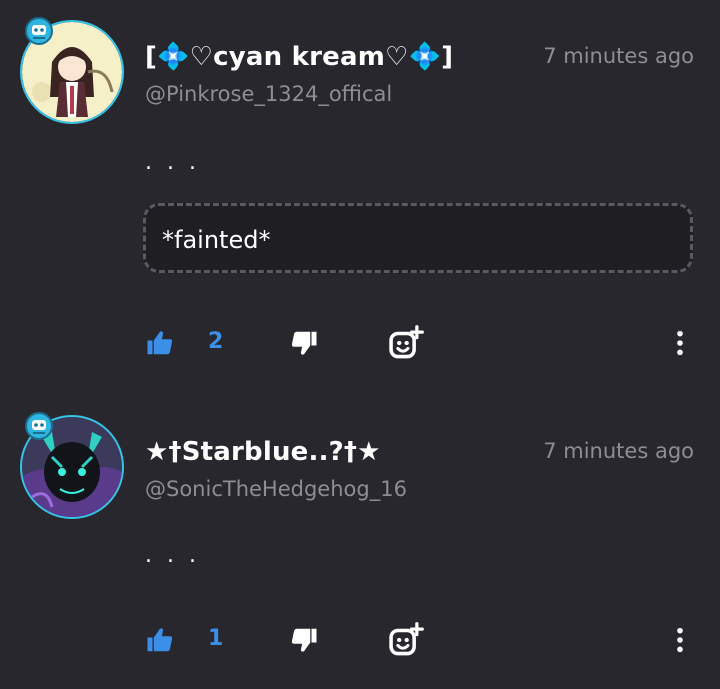 The height and width of the screenshot is (689, 720). What do you see at coordinates (263, 452) in the screenshot?
I see `username: ★†Starblue..?†★` at bounding box center [263, 452].